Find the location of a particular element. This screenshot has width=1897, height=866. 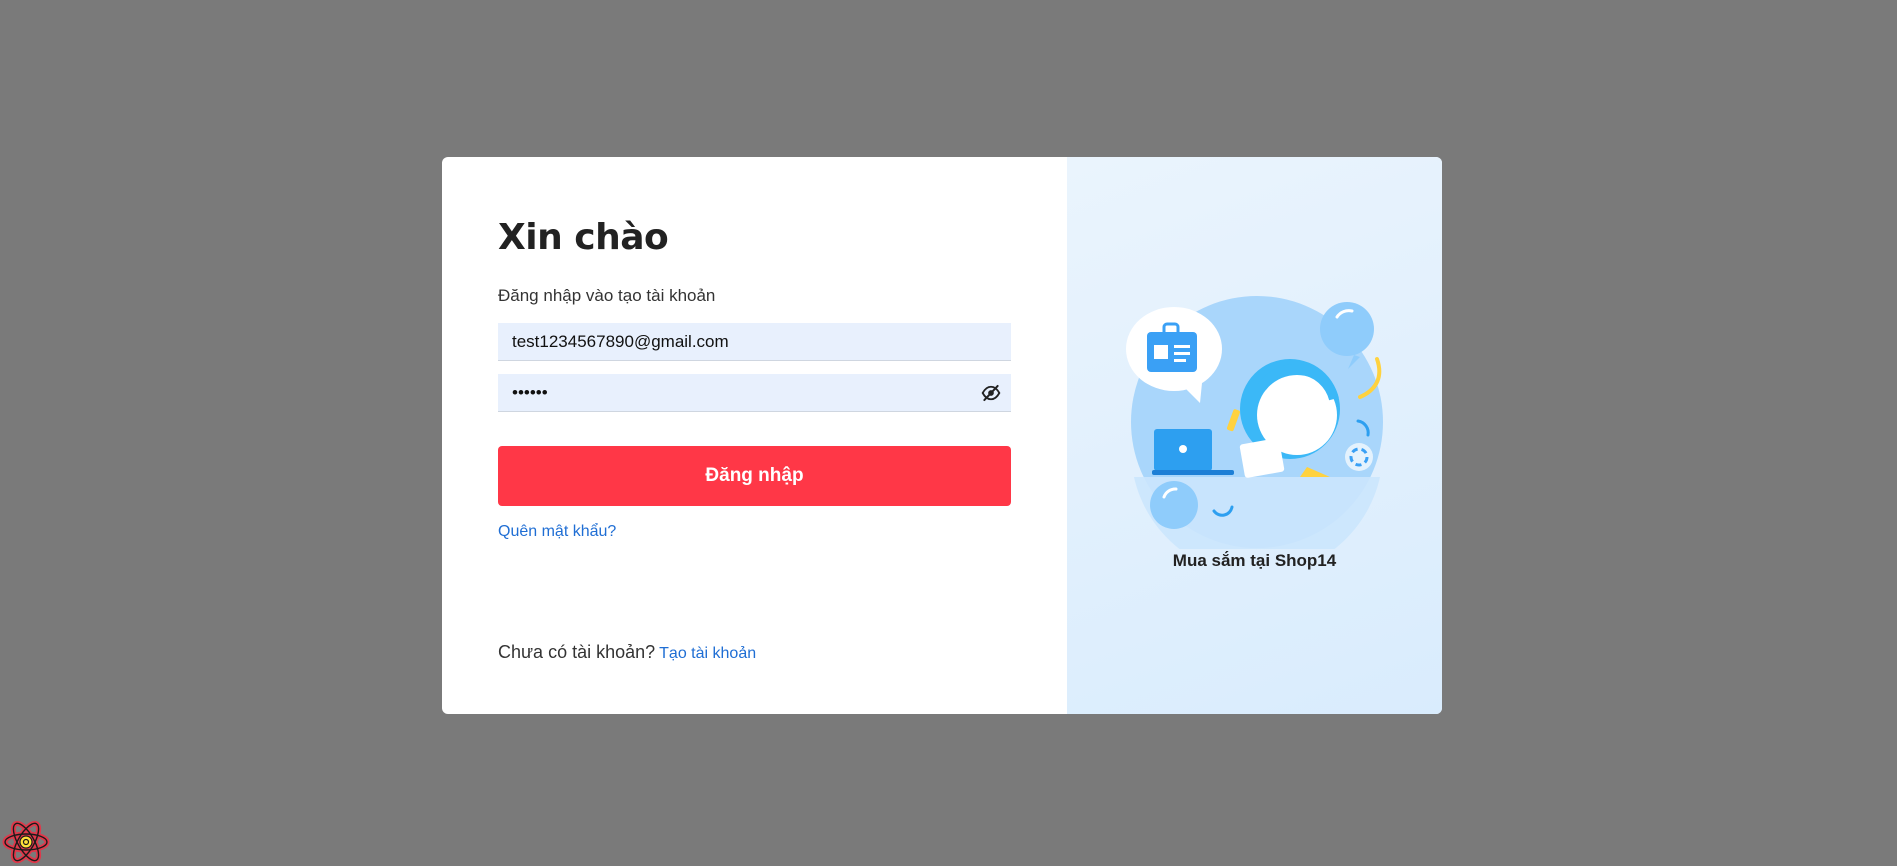

promo-caption: Mua sắm tại Shop14 is located at coordinates (1254, 560).